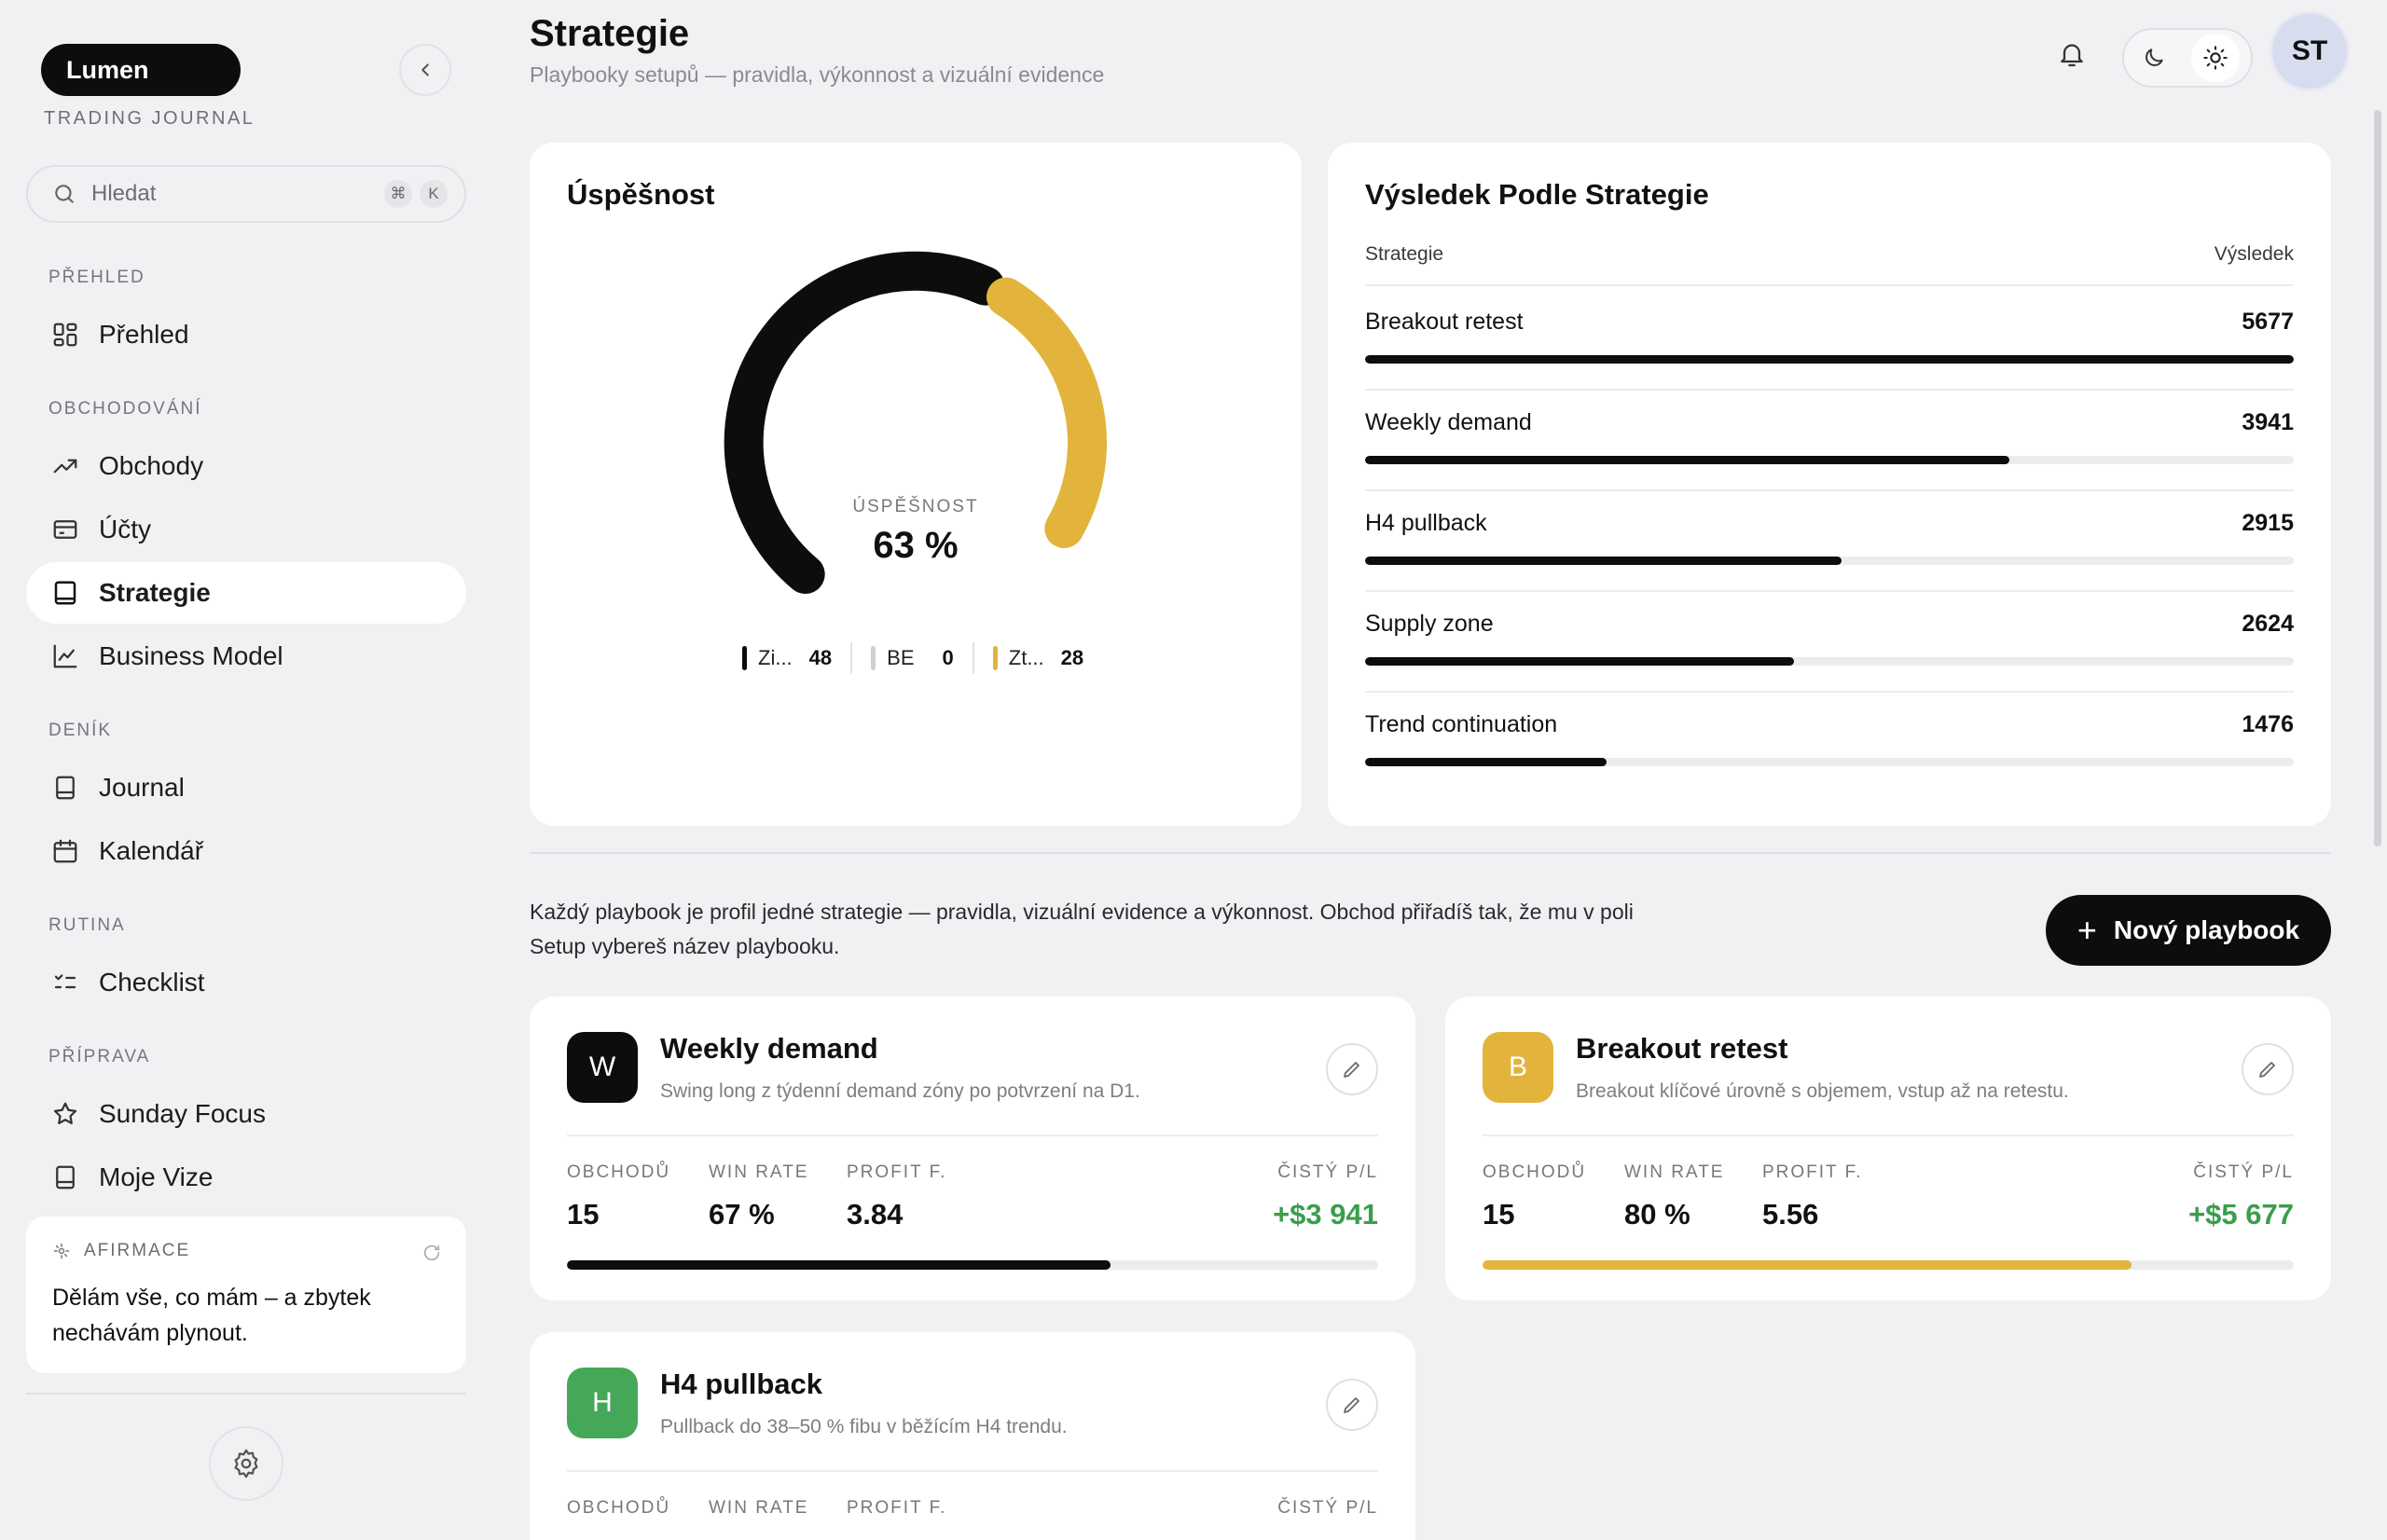 The image size is (2387, 1540). I want to click on legend-divider, so click(851, 658).